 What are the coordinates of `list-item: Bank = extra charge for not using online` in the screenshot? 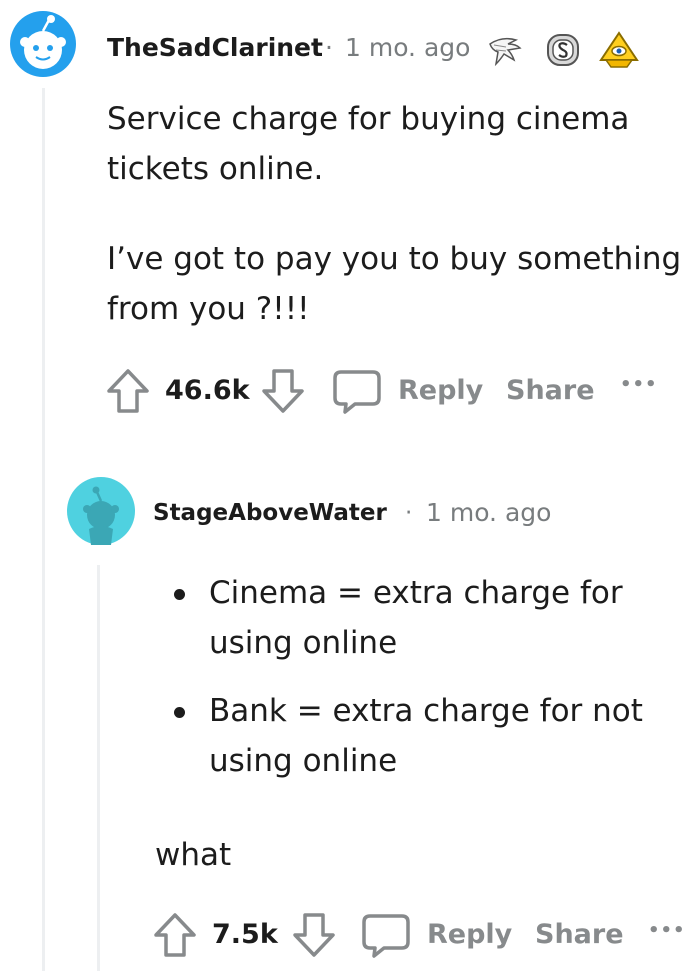 It's located at (415, 736).